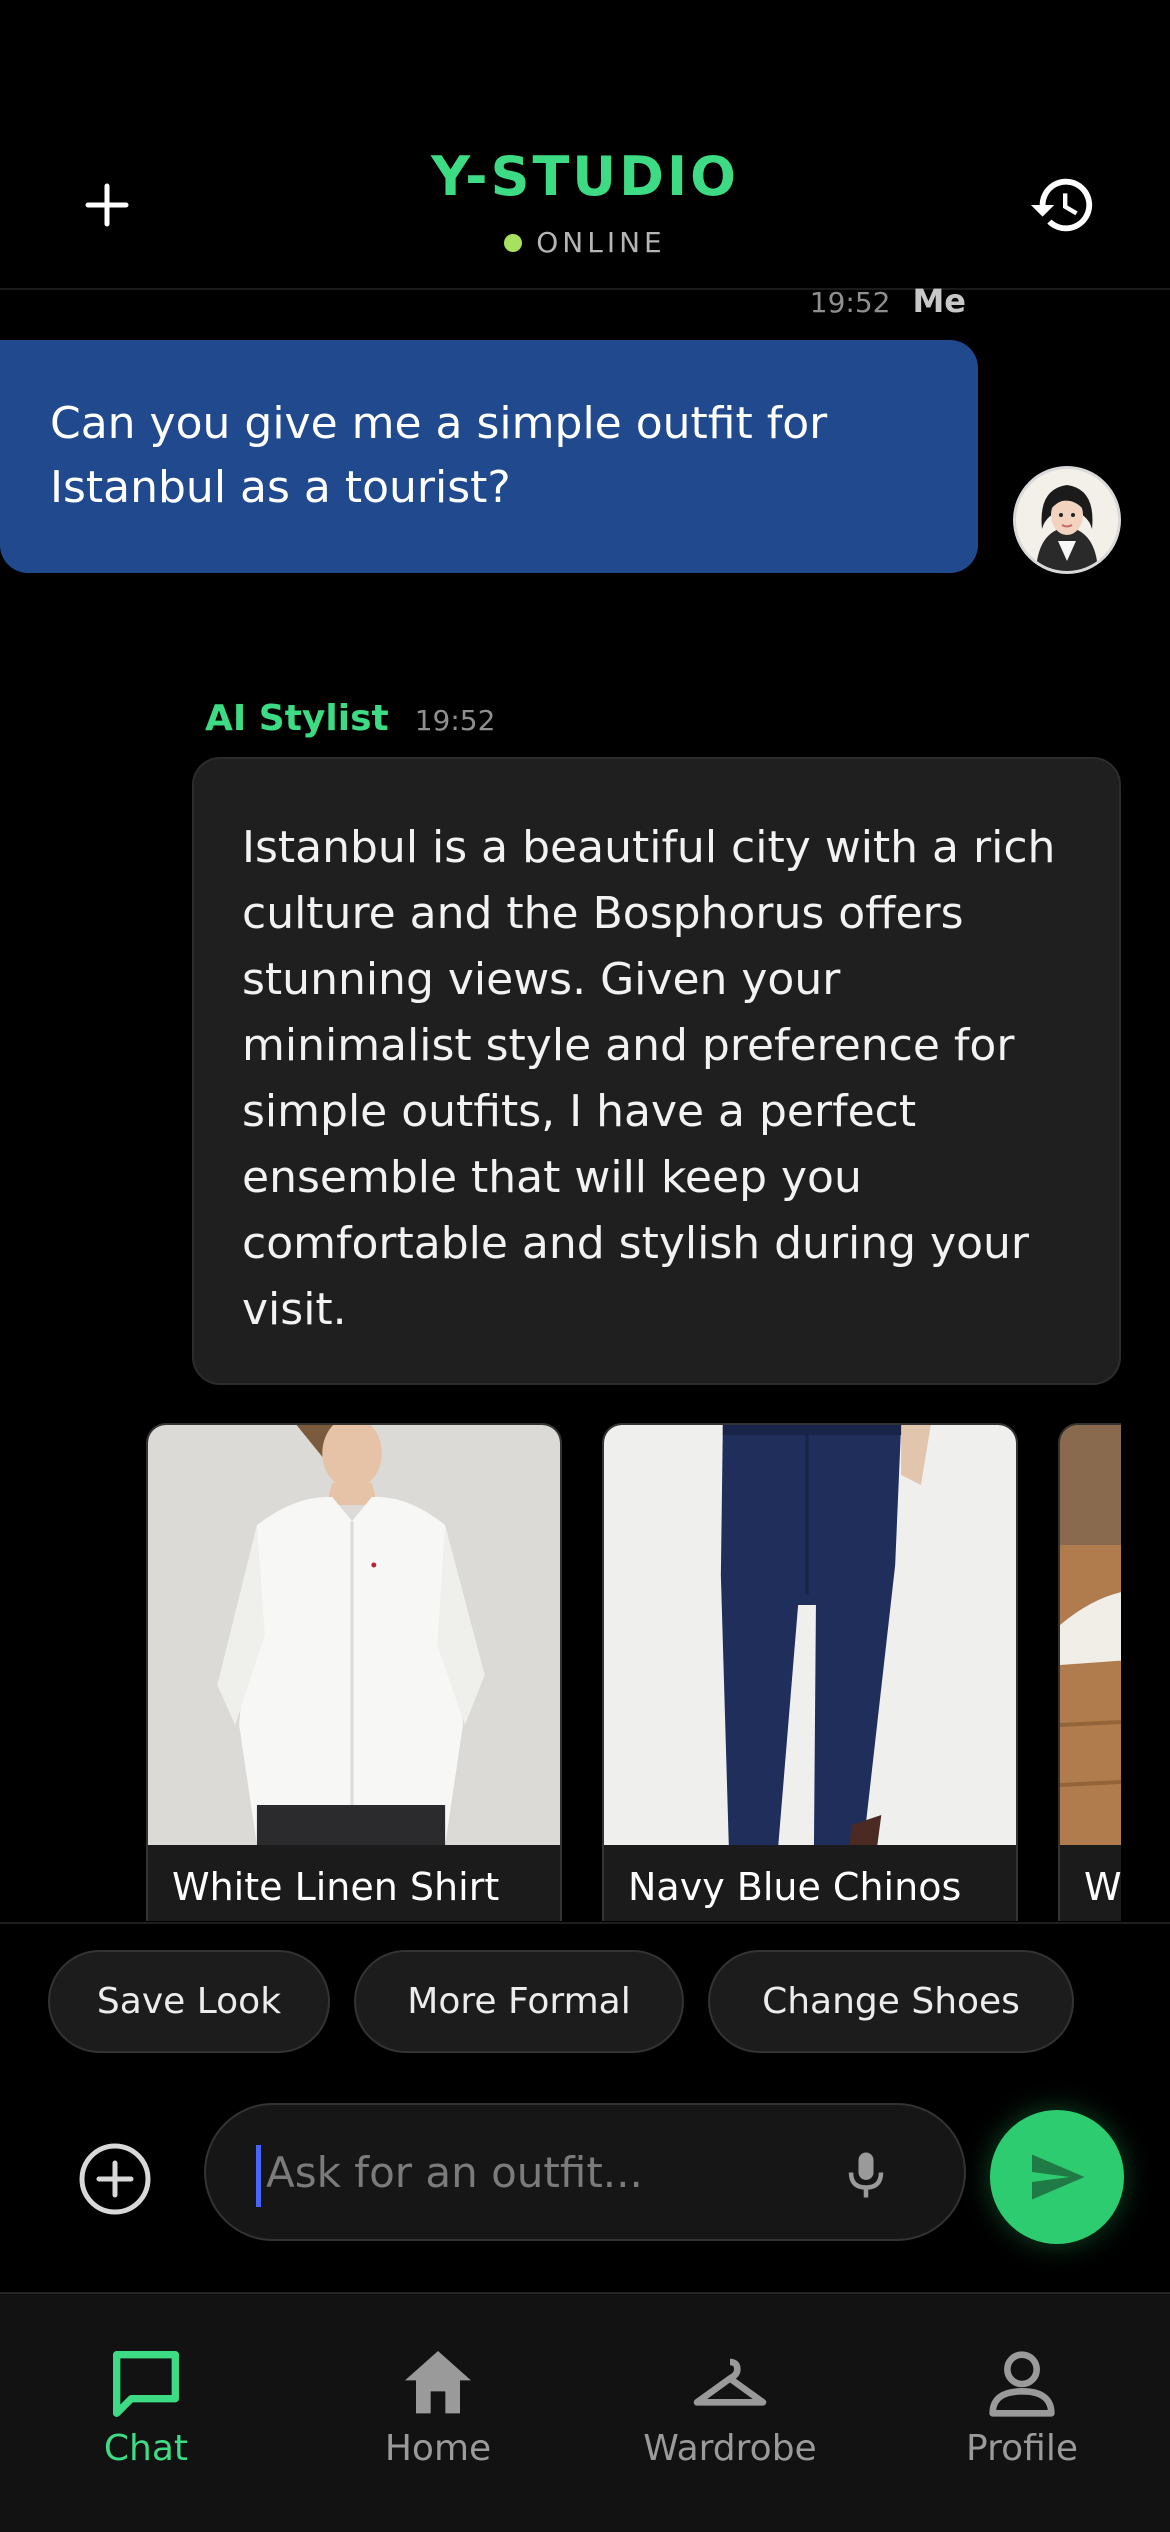  I want to click on user-message-time: 19:52, so click(850, 302).